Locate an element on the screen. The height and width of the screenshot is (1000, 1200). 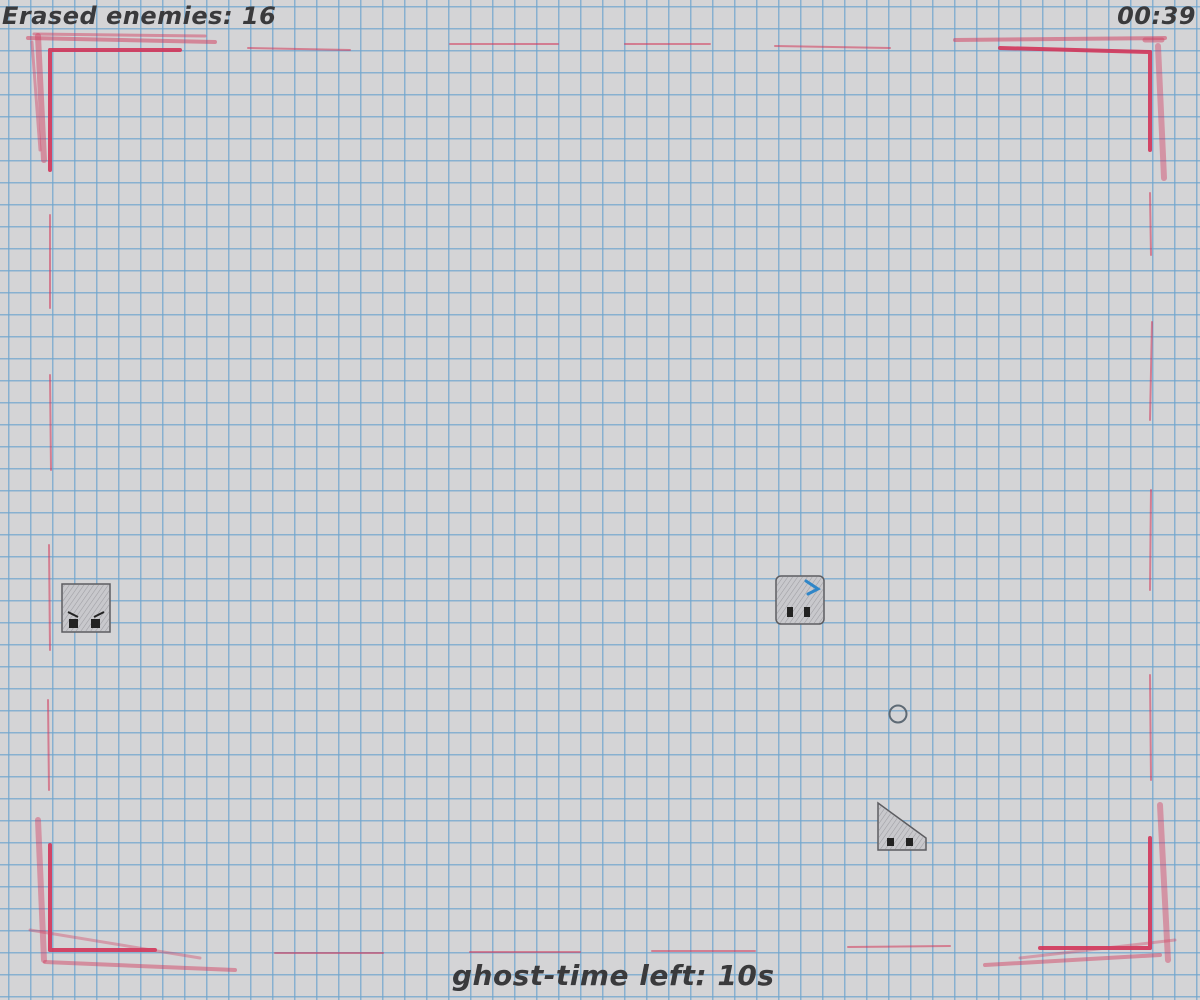
enemy-triangle is located at coordinates (902, 826).